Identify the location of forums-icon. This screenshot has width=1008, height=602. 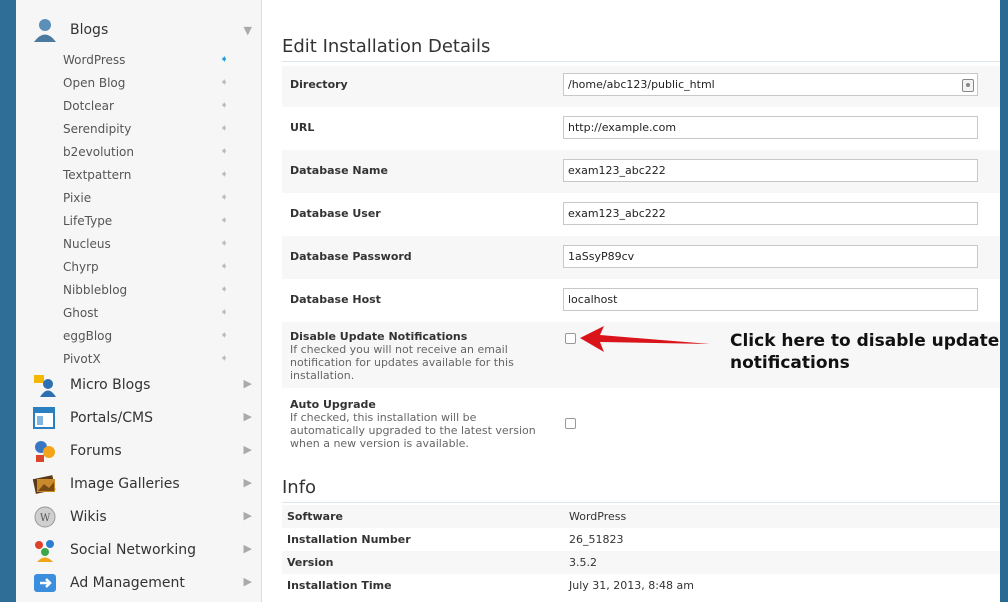
(45, 451).